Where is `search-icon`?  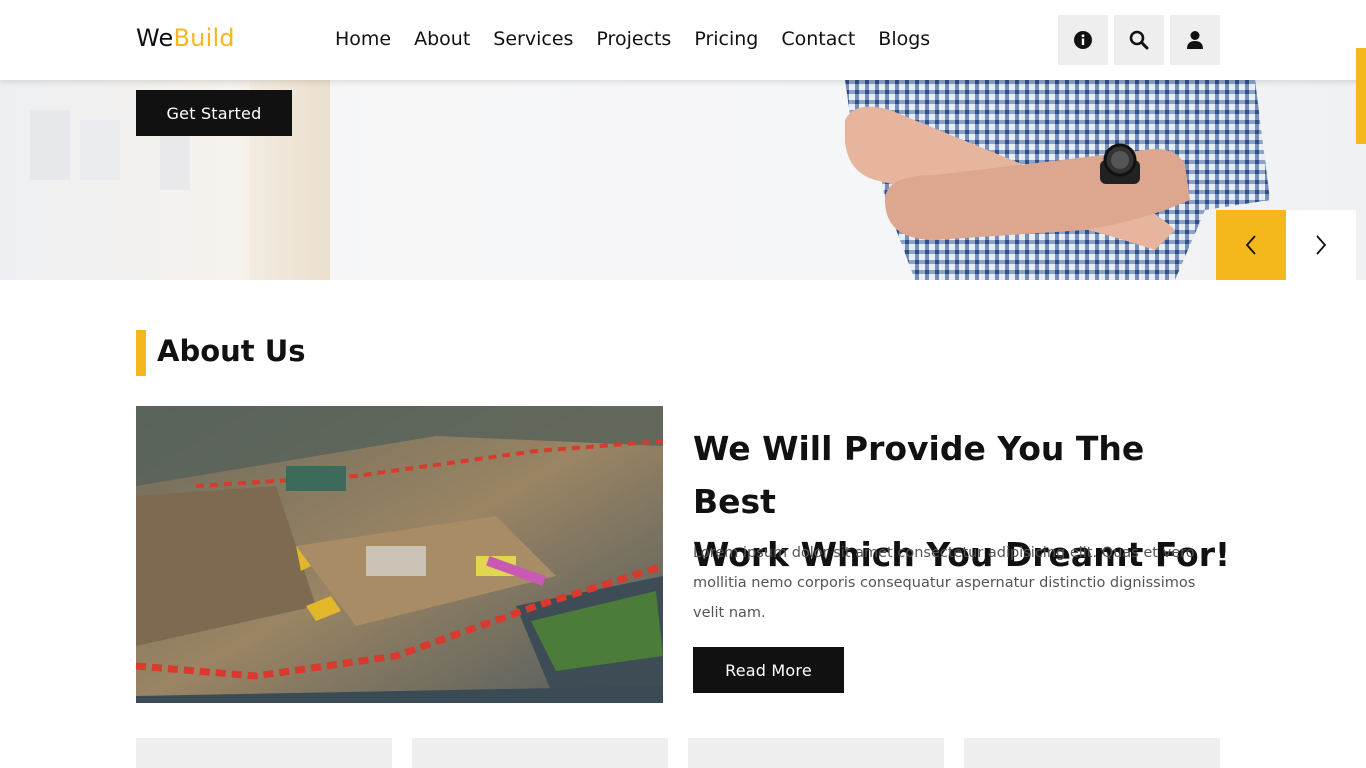
search-icon is located at coordinates (1139, 40).